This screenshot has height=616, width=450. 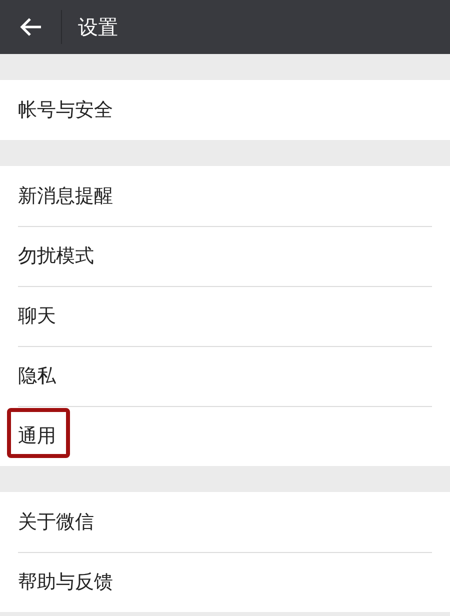 What do you see at coordinates (225, 316) in the screenshot?
I see `settings-item: 聊天` at bounding box center [225, 316].